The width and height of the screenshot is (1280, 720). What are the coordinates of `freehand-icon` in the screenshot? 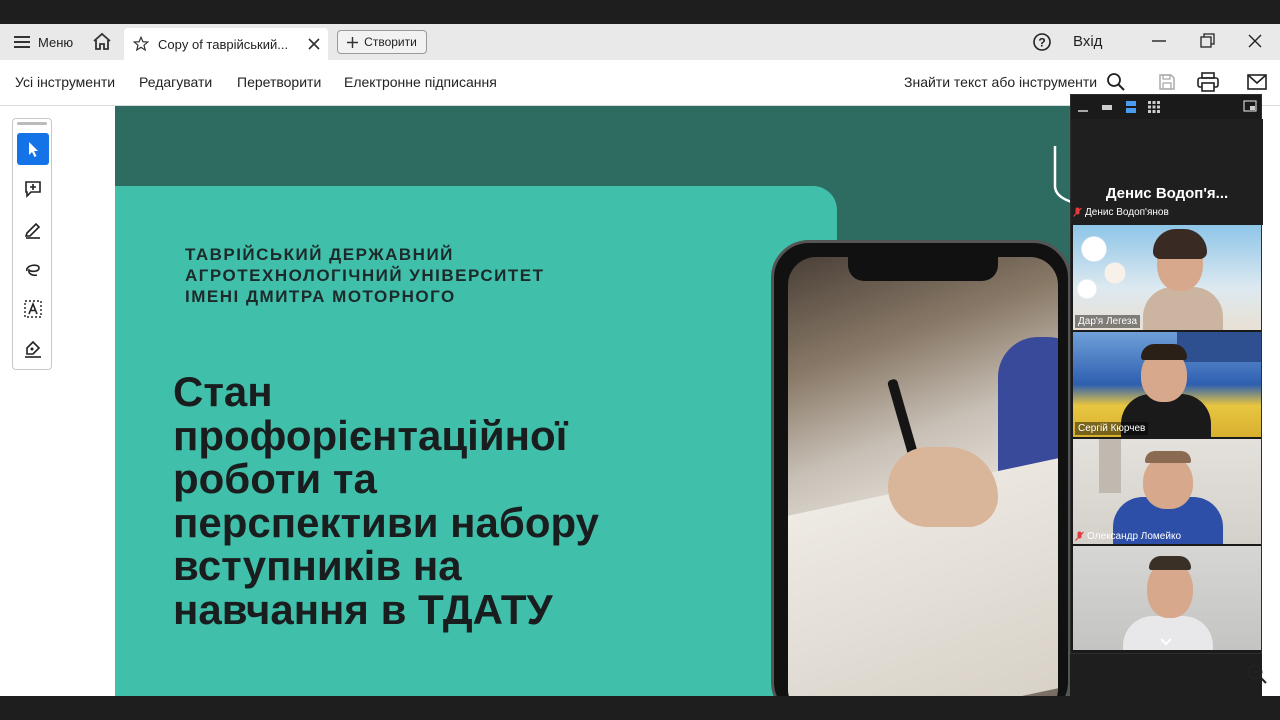 It's located at (33, 270).